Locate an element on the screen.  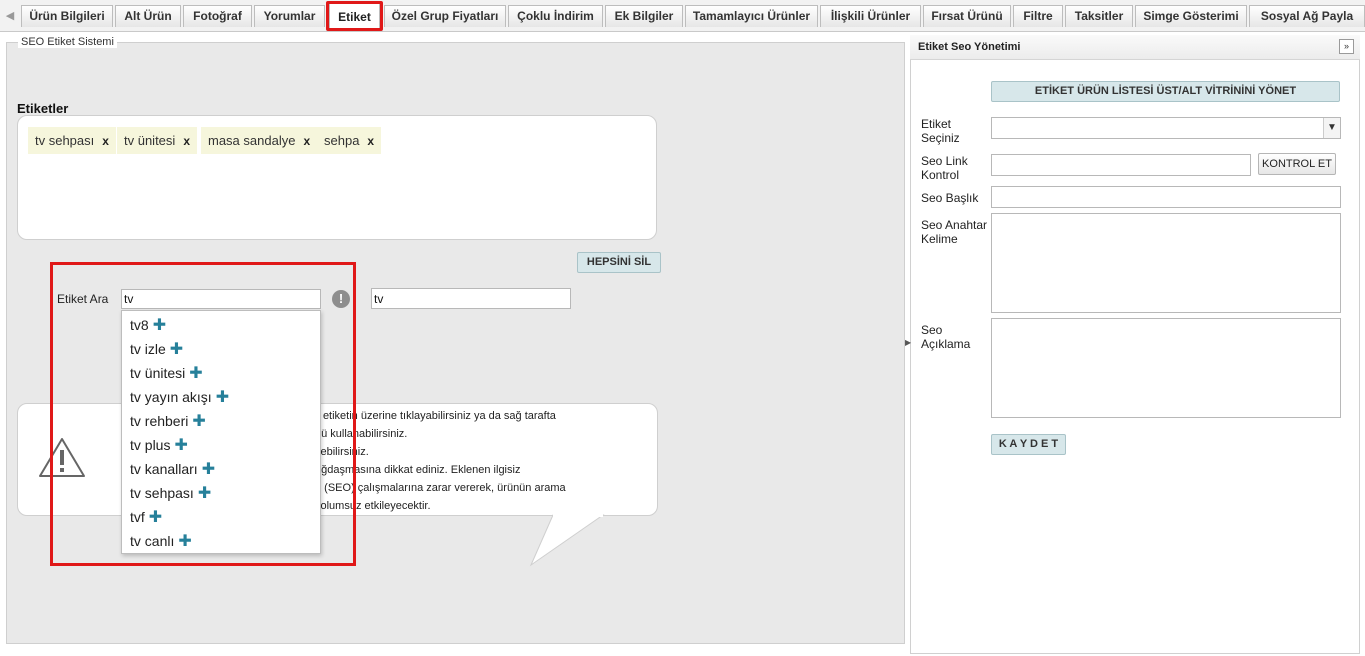
tag-search-input is located at coordinates (221, 299).